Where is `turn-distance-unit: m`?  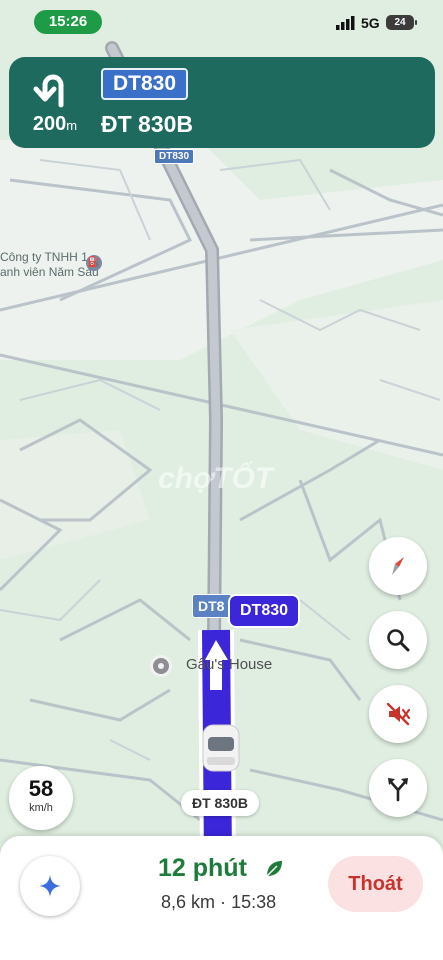 turn-distance-unit: m is located at coordinates (72, 125).